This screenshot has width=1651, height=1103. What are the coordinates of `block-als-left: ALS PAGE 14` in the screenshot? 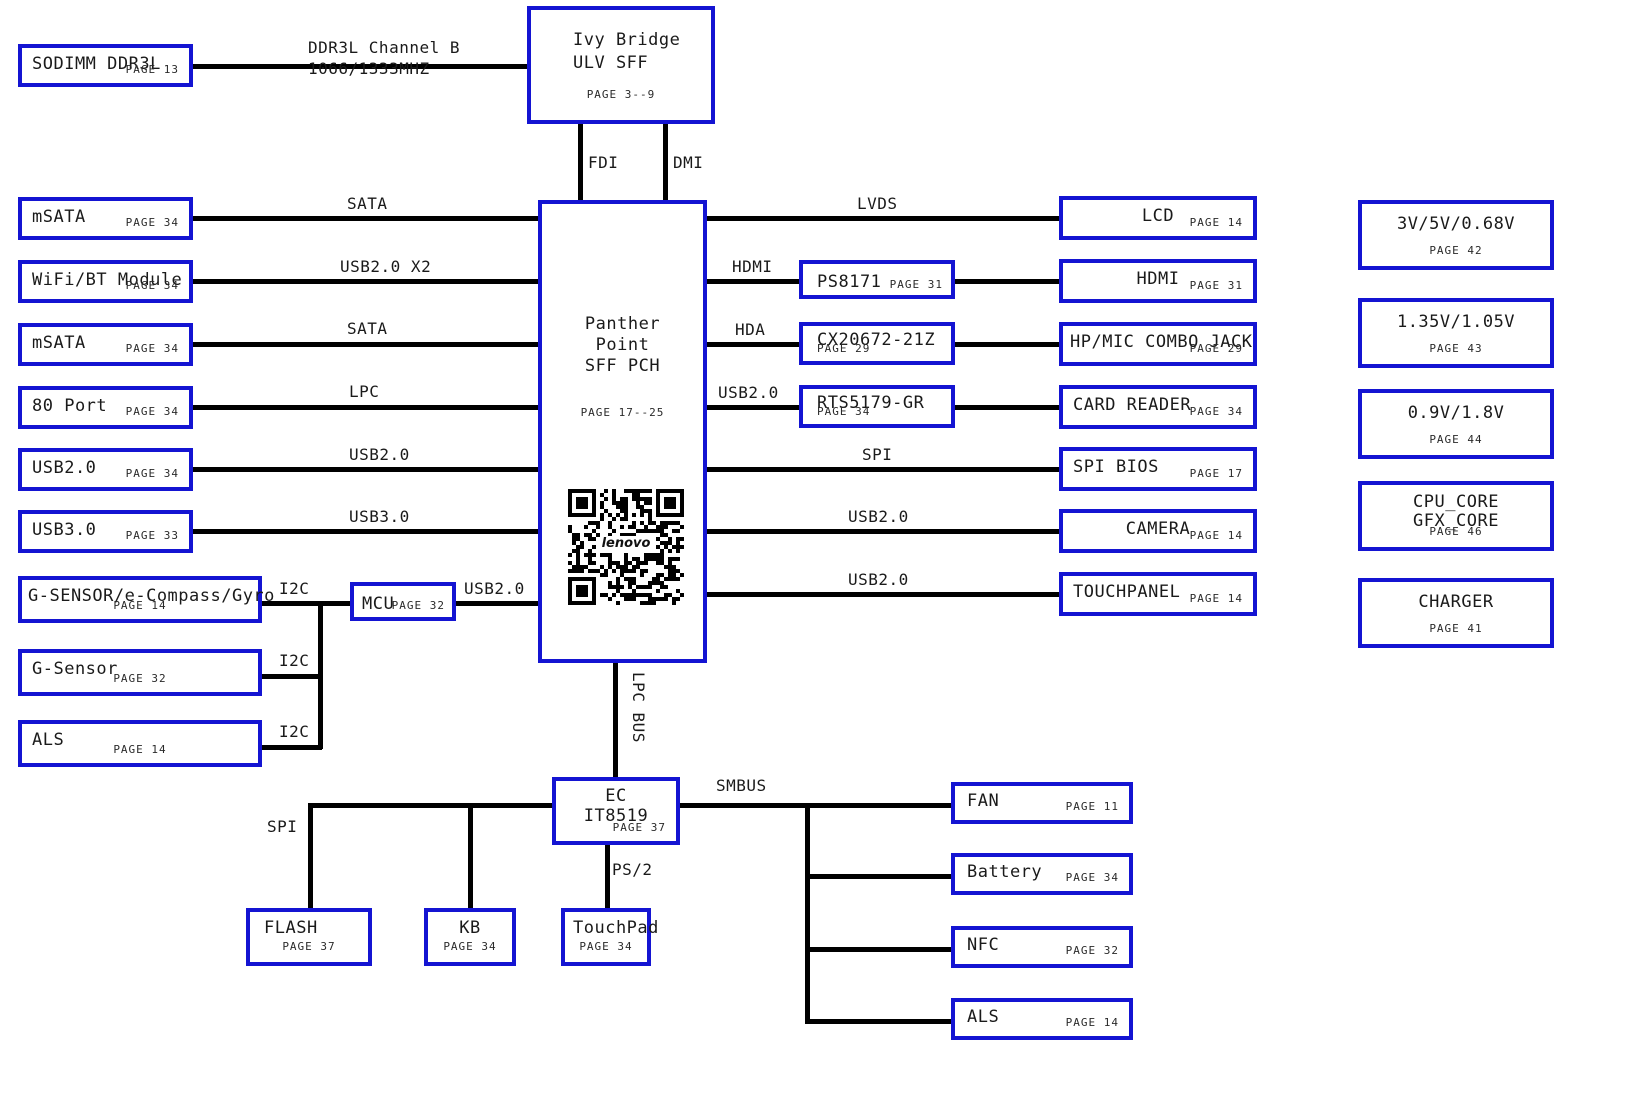 It's located at (140, 743).